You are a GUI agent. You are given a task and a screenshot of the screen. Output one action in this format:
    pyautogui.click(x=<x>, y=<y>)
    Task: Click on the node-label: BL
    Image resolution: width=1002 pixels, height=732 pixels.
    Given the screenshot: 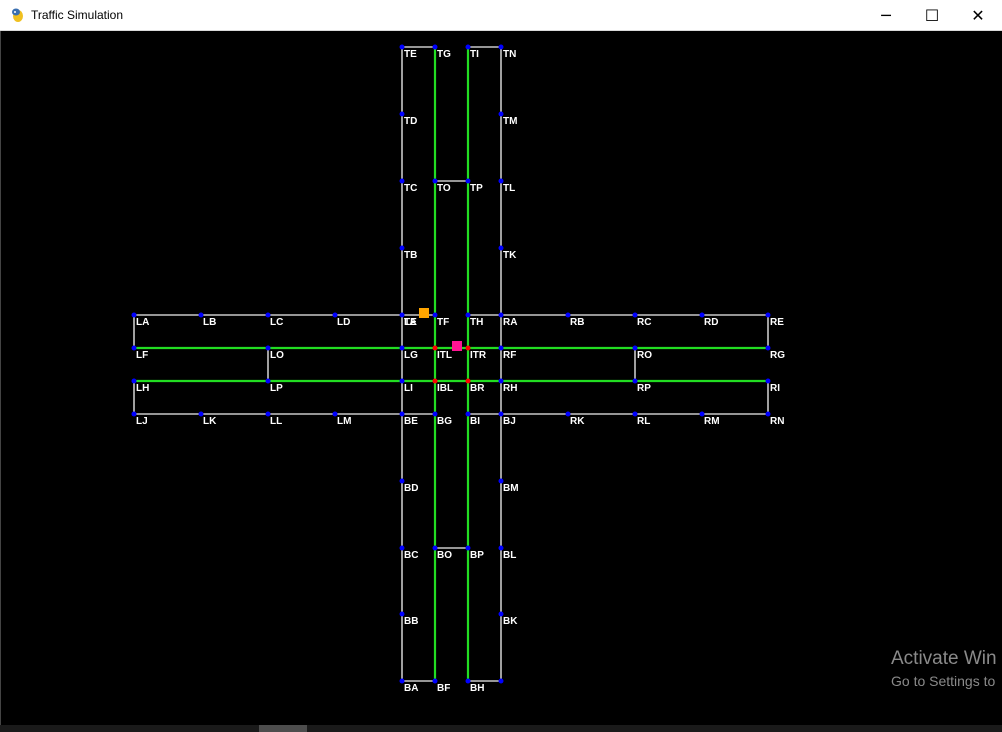 What is the action you would take?
    pyautogui.click(x=509, y=555)
    